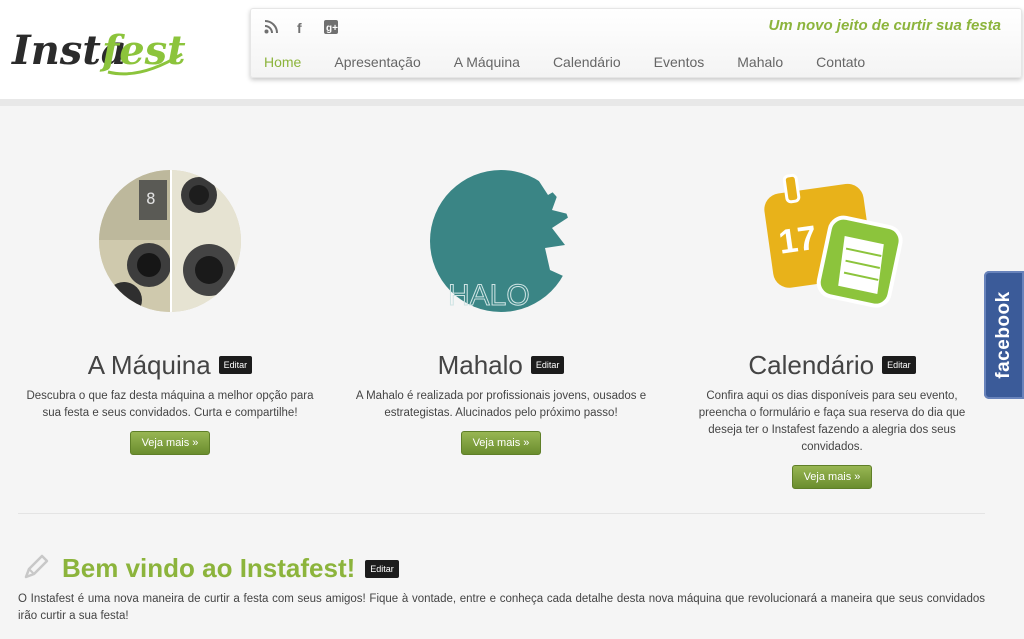  What do you see at coordinates (797, 240) in the screenshot?
I see `calendar-day-number: 17` at bounding box center [797, 240].